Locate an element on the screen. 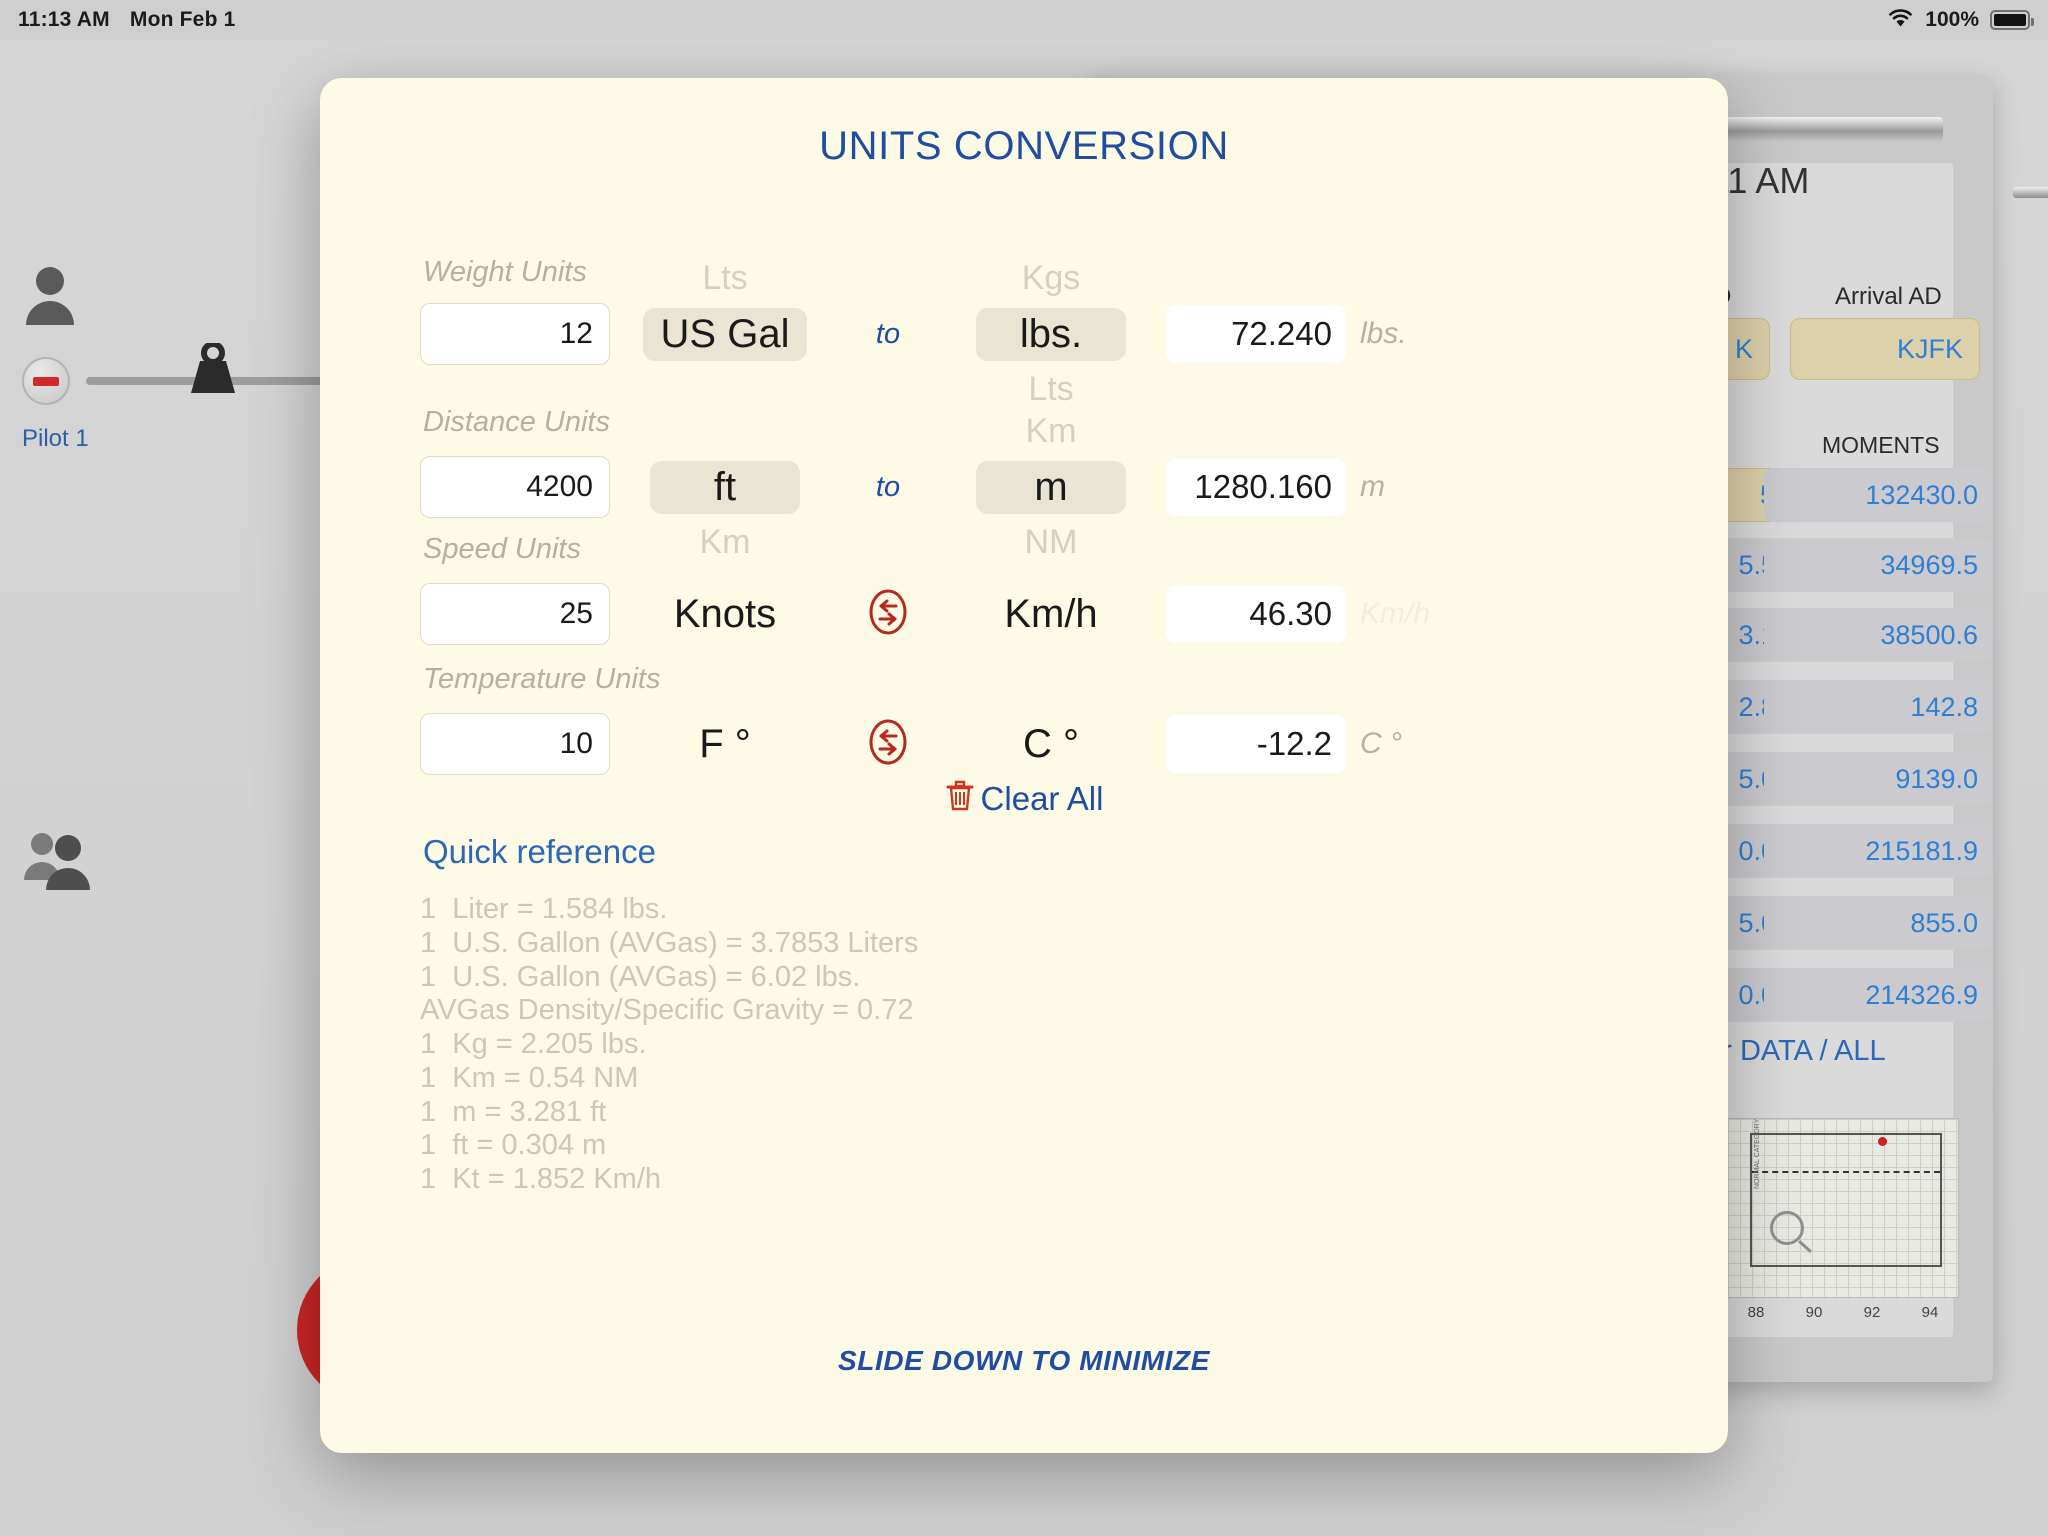 The width and height of the screenshot is (2048, 1536). arrival-ad-header: Arrival AD is located at coordinates (1888, 296).